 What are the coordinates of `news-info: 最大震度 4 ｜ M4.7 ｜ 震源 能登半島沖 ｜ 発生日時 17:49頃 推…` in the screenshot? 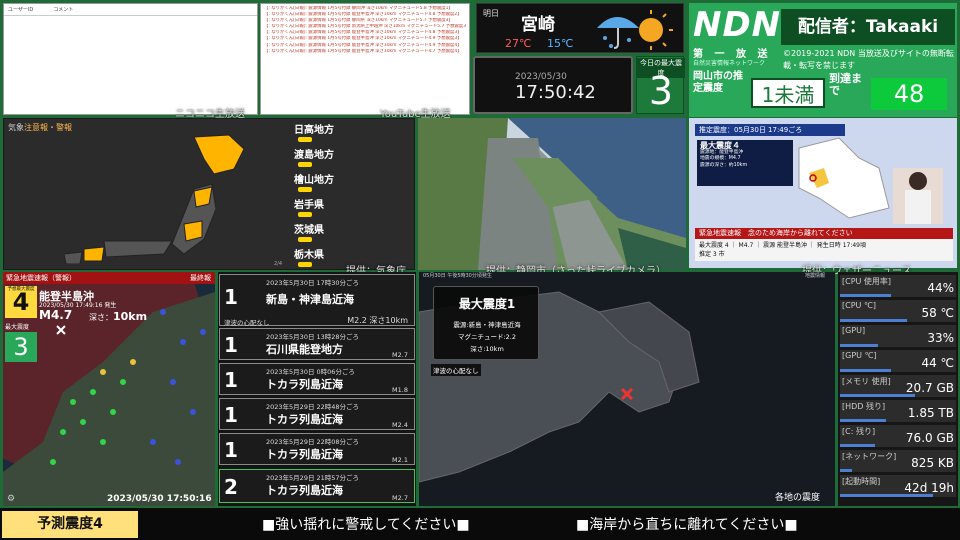 It's located at (824, 250).